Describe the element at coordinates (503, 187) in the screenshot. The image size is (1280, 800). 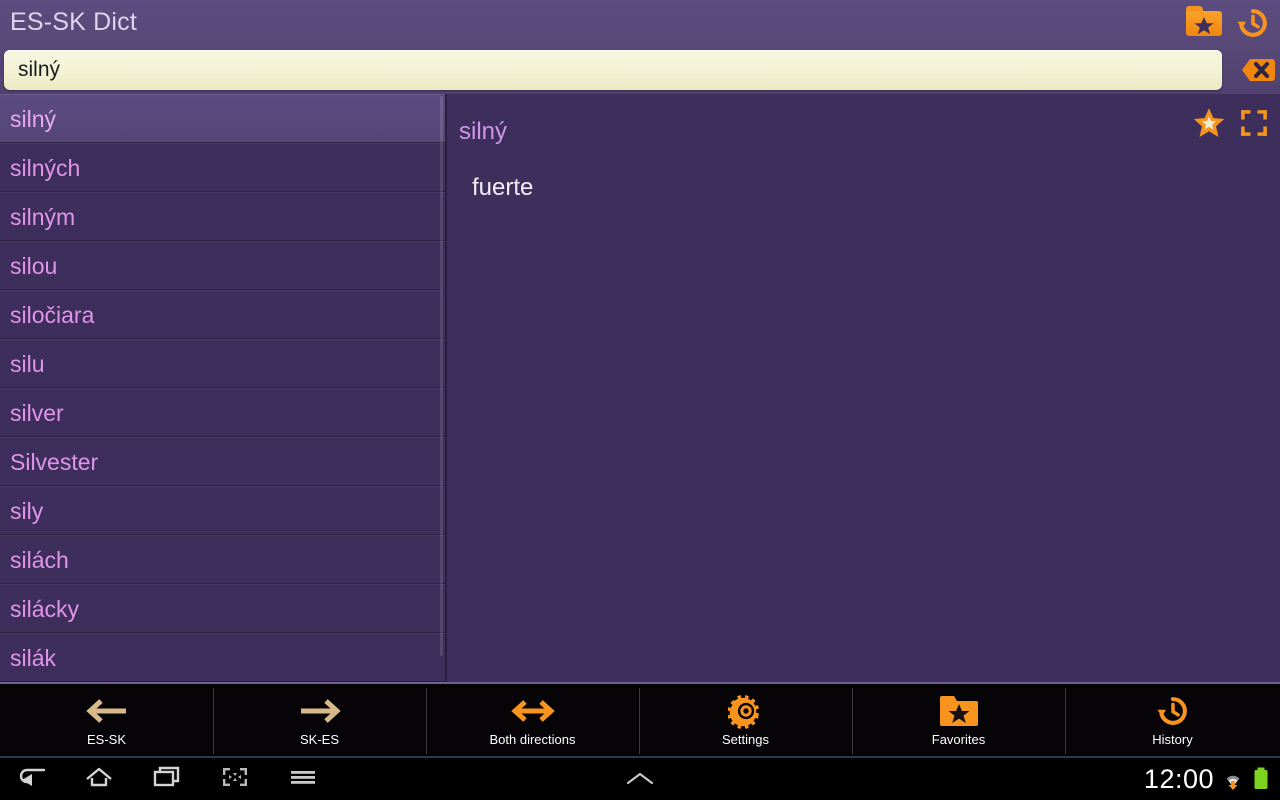
I see `detail-translation: fuerte` at that location.